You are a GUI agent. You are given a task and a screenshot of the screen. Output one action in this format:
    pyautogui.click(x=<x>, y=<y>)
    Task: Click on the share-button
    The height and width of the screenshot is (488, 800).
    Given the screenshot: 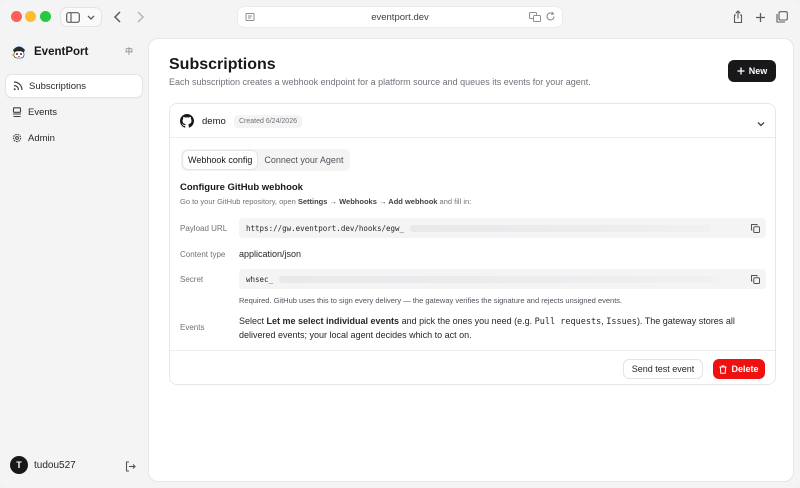 What is the action you would take?
    pyautogui.click(x=738, y=17)
    